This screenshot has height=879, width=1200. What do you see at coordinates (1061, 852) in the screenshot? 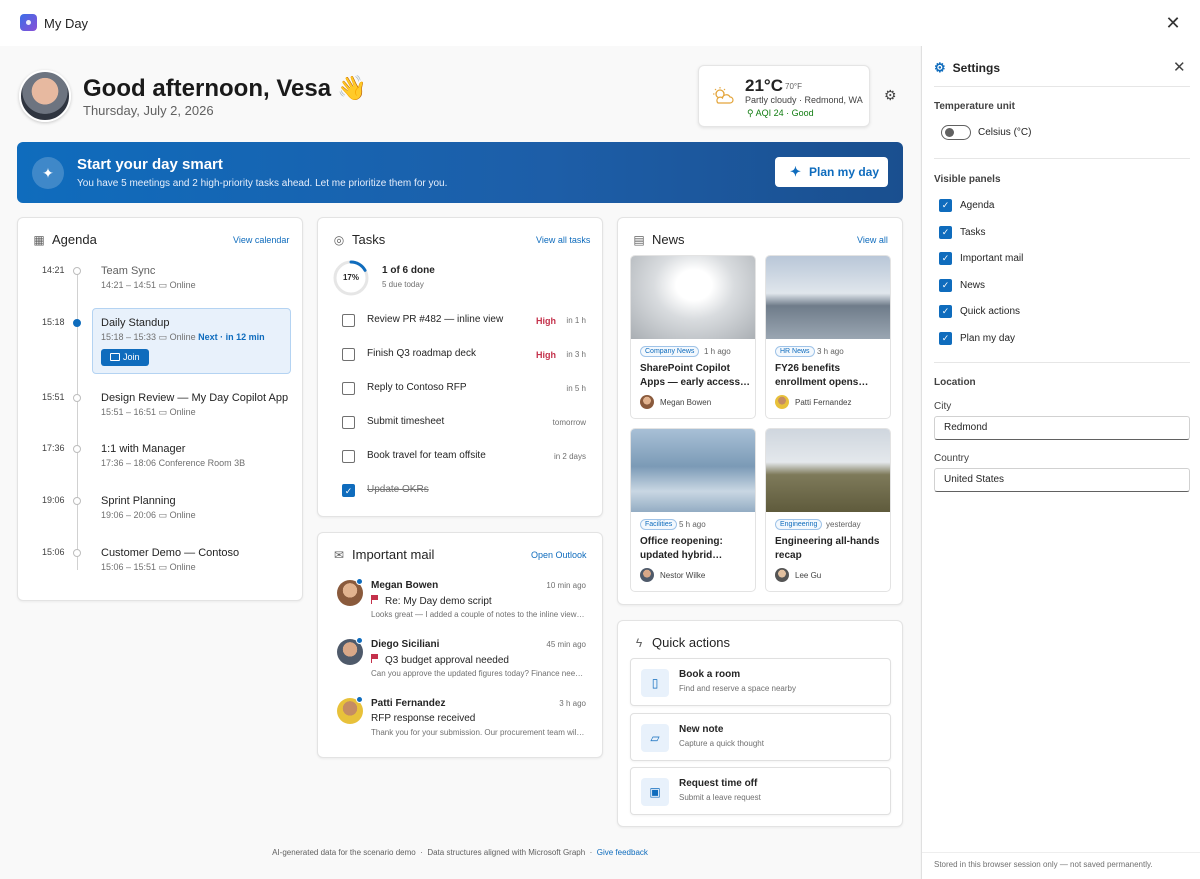
I see `divider` at bounding box center [1061, 852].